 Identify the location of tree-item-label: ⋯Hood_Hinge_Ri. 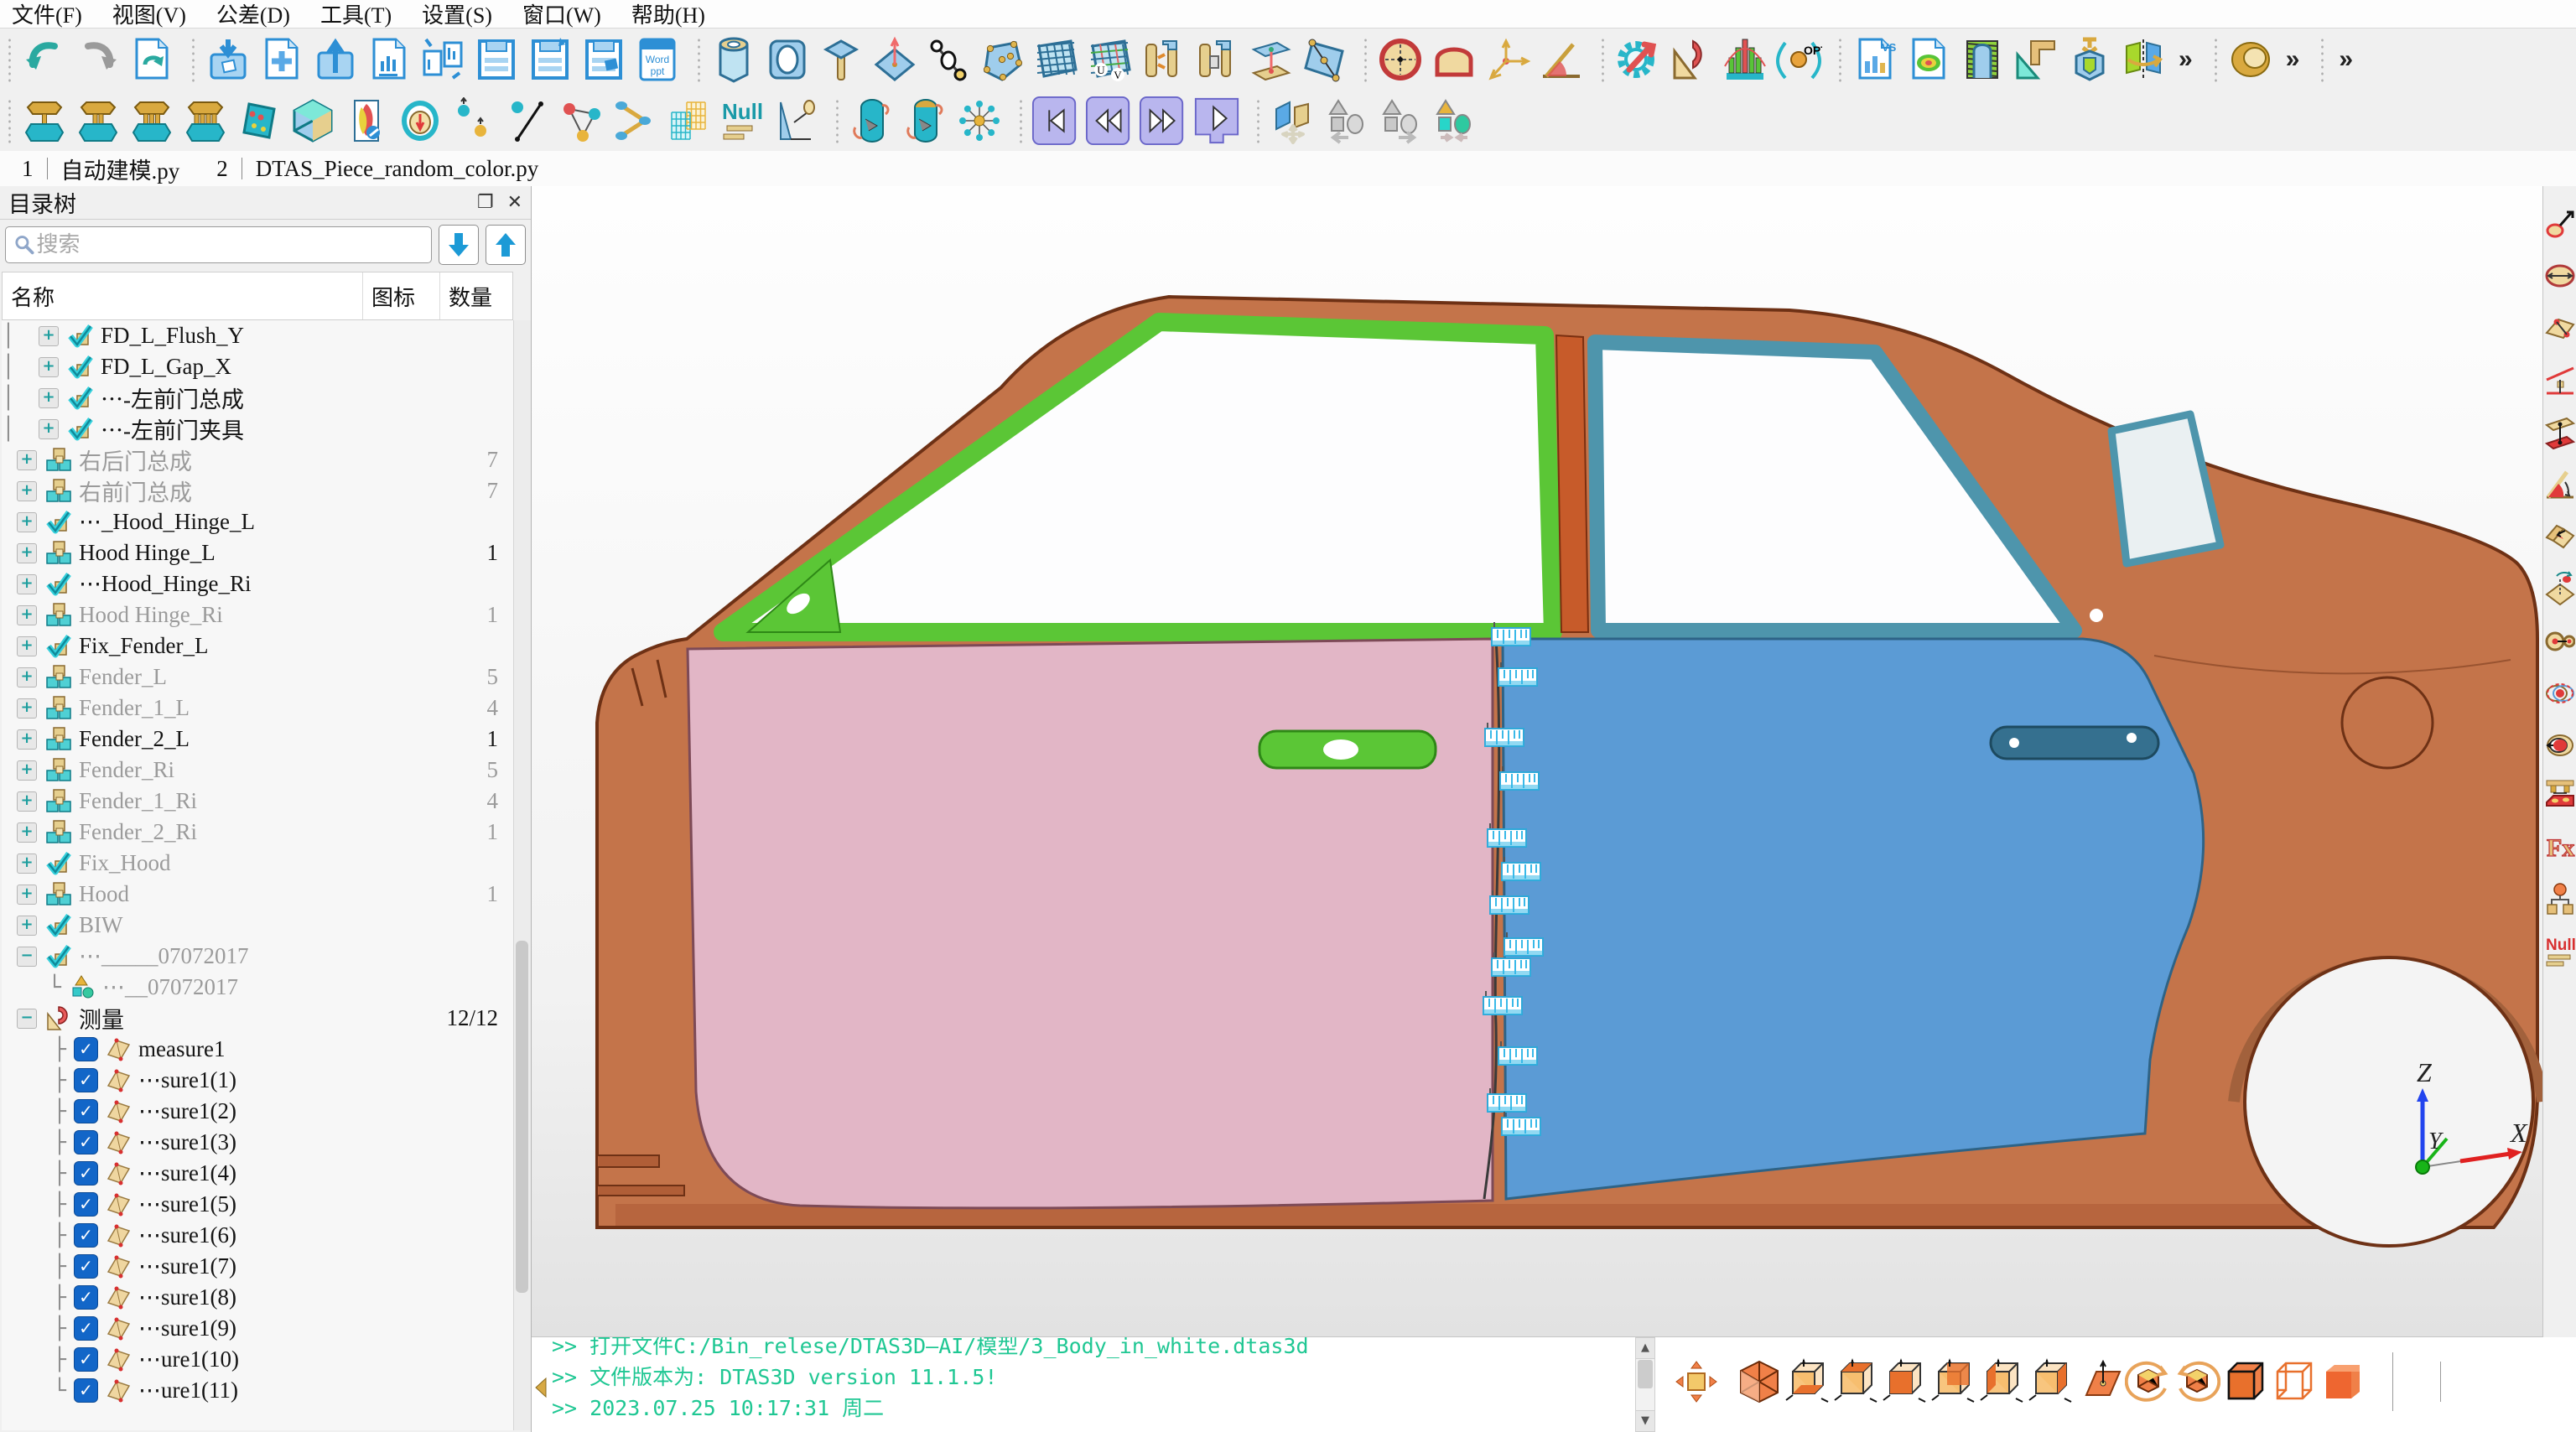
(165, 584).